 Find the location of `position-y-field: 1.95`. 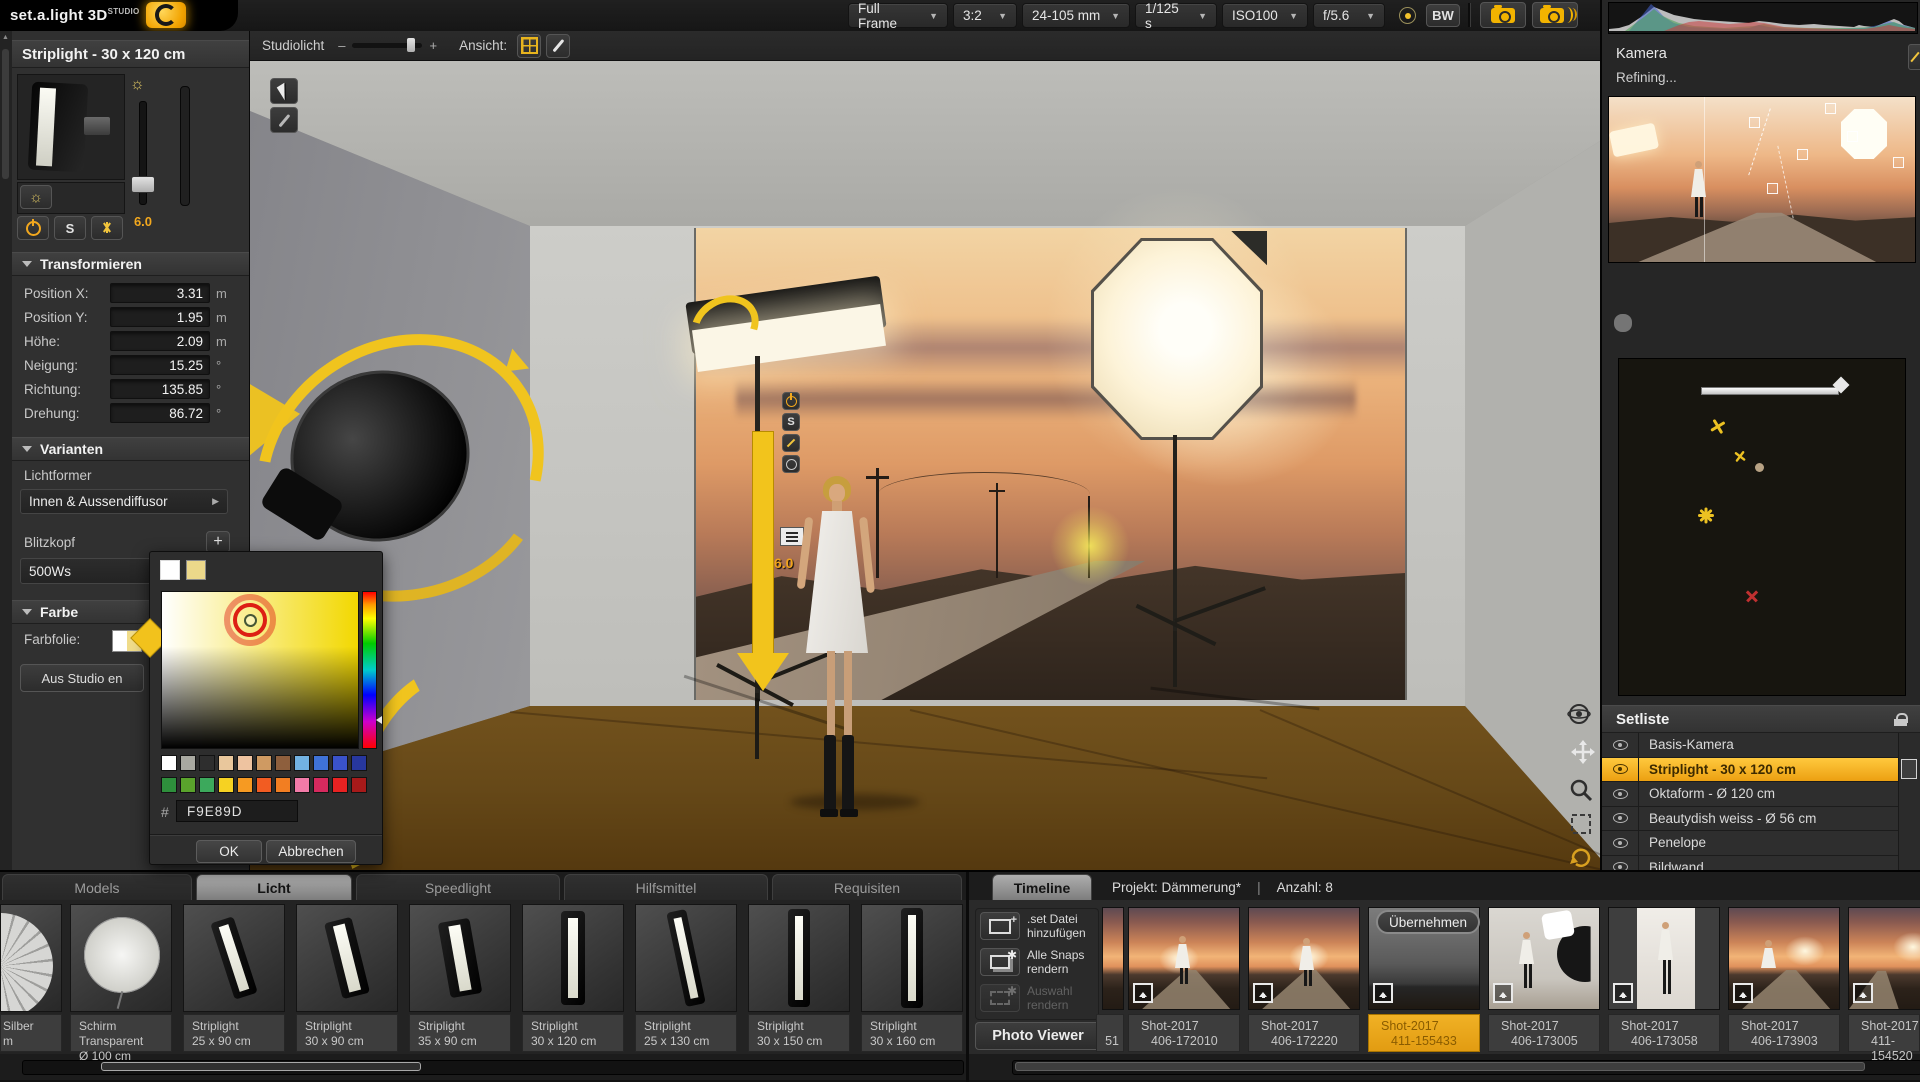

position-y-field: 1.95 is located at coordinates (160, 317).